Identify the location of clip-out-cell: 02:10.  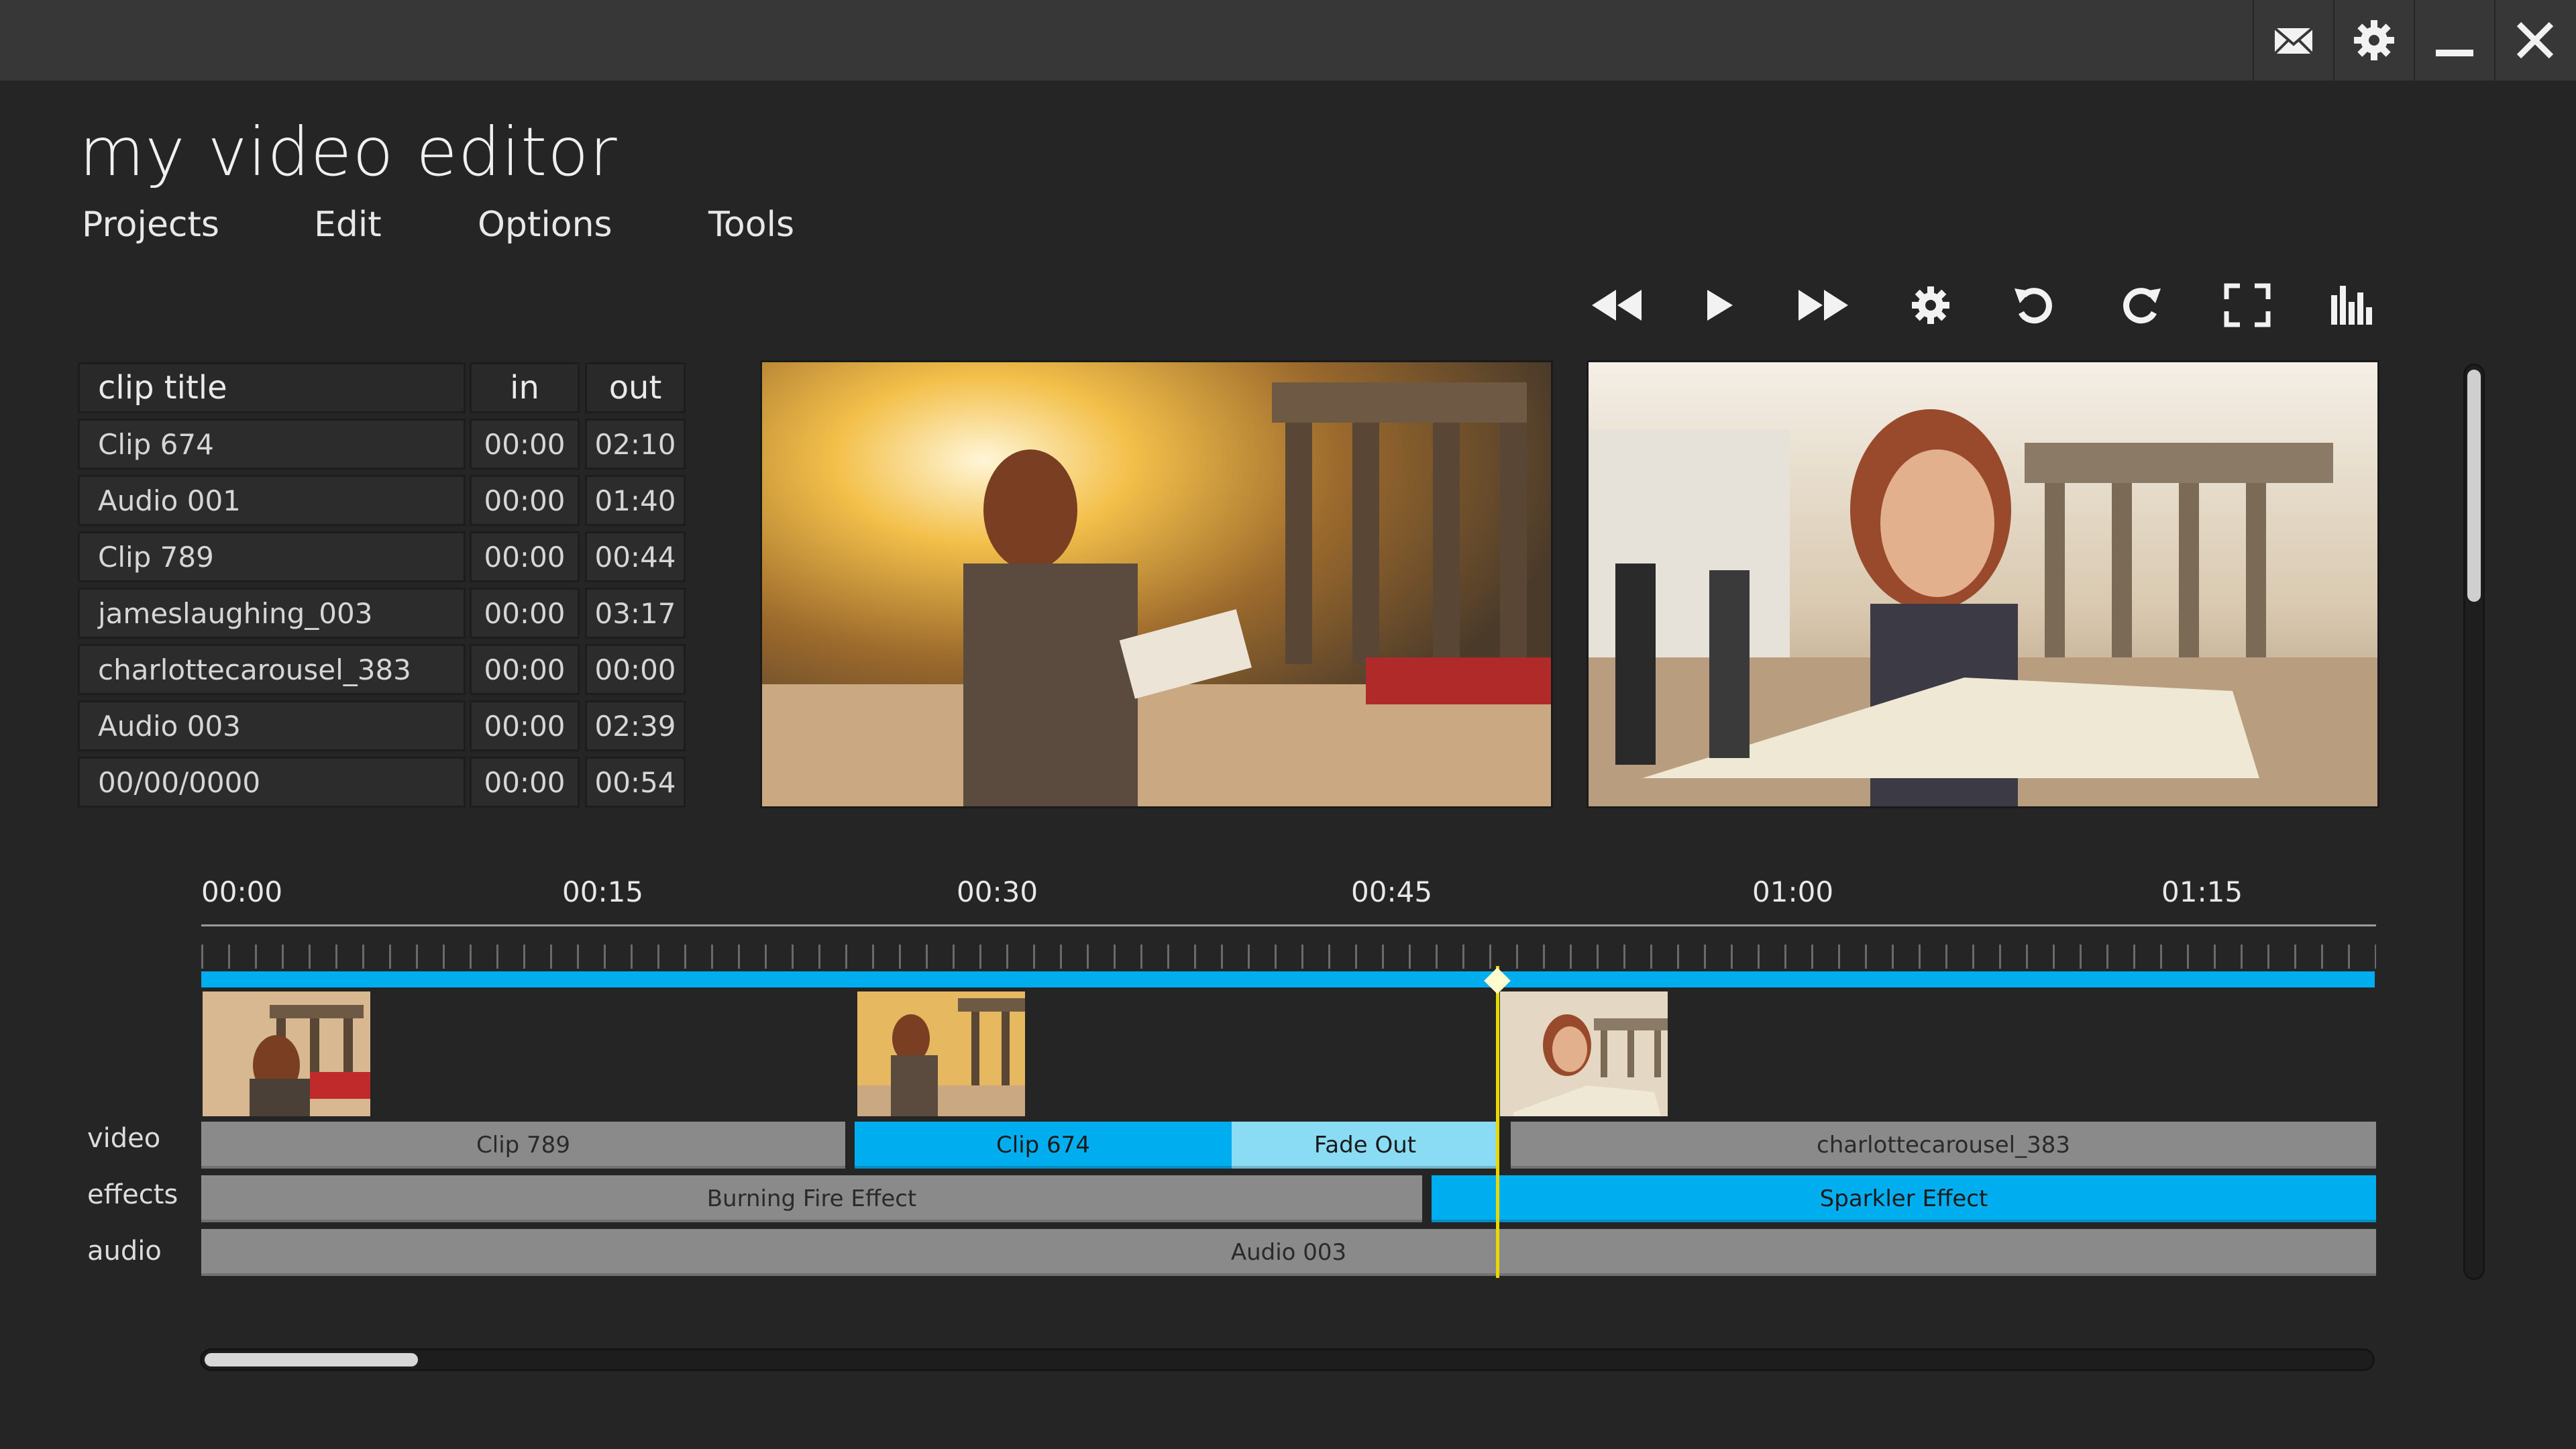
(635, 444).